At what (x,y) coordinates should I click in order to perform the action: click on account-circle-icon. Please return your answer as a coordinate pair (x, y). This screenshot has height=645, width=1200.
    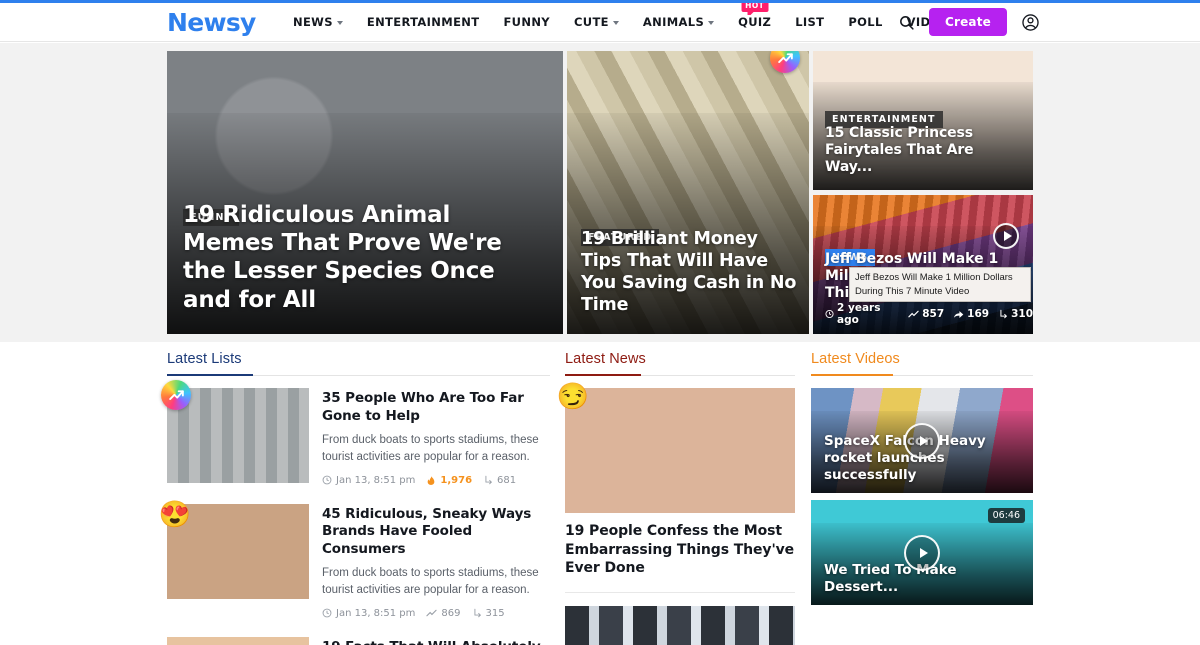
    Looking at the image, I should click on (1030, 22).